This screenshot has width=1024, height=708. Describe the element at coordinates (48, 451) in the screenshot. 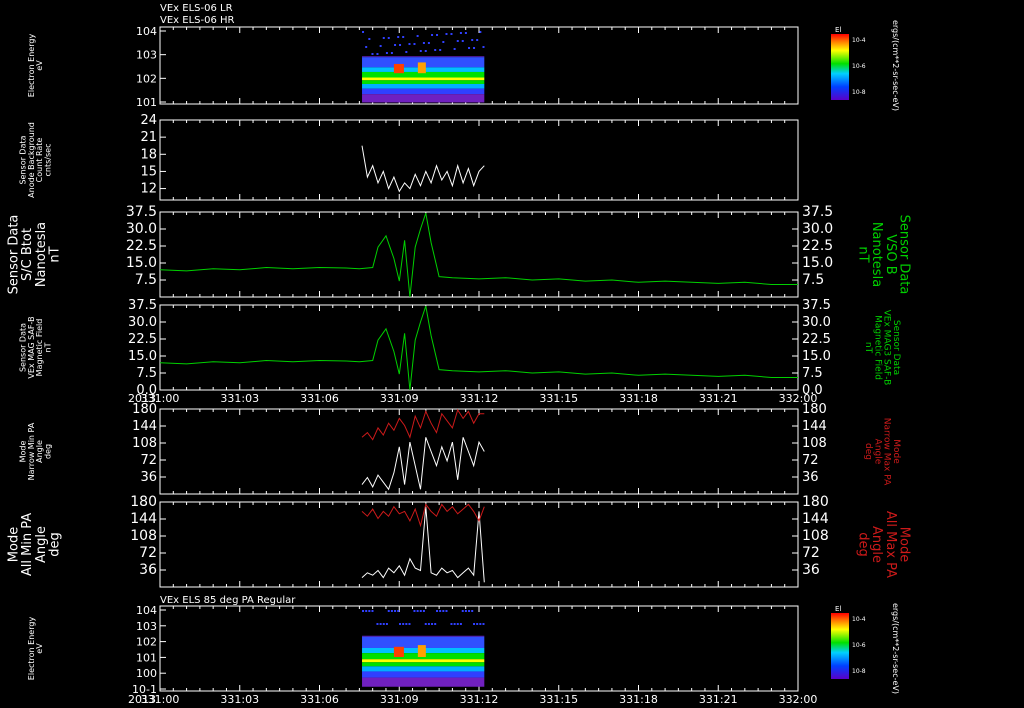

I see `left-axis-title: deg` at that location.